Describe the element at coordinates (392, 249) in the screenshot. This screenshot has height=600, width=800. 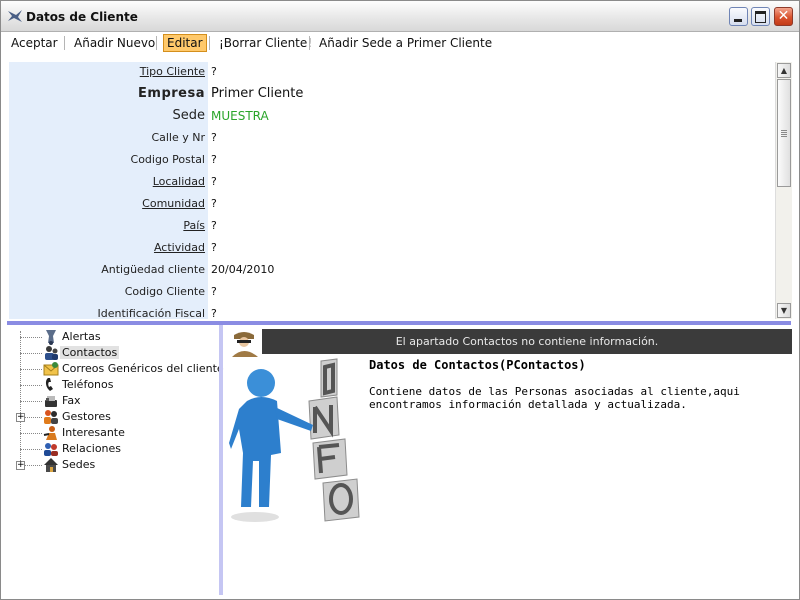
I see `form-row-actividad: Actividad ?` at that location.